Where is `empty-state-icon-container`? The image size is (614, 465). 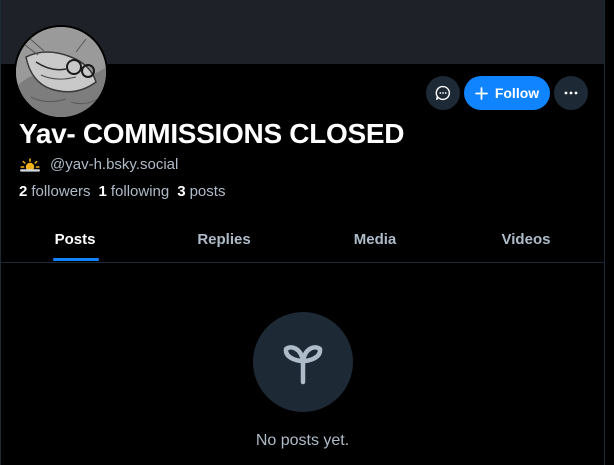
empty-state-icon-container is located at coordinates (303, 362).